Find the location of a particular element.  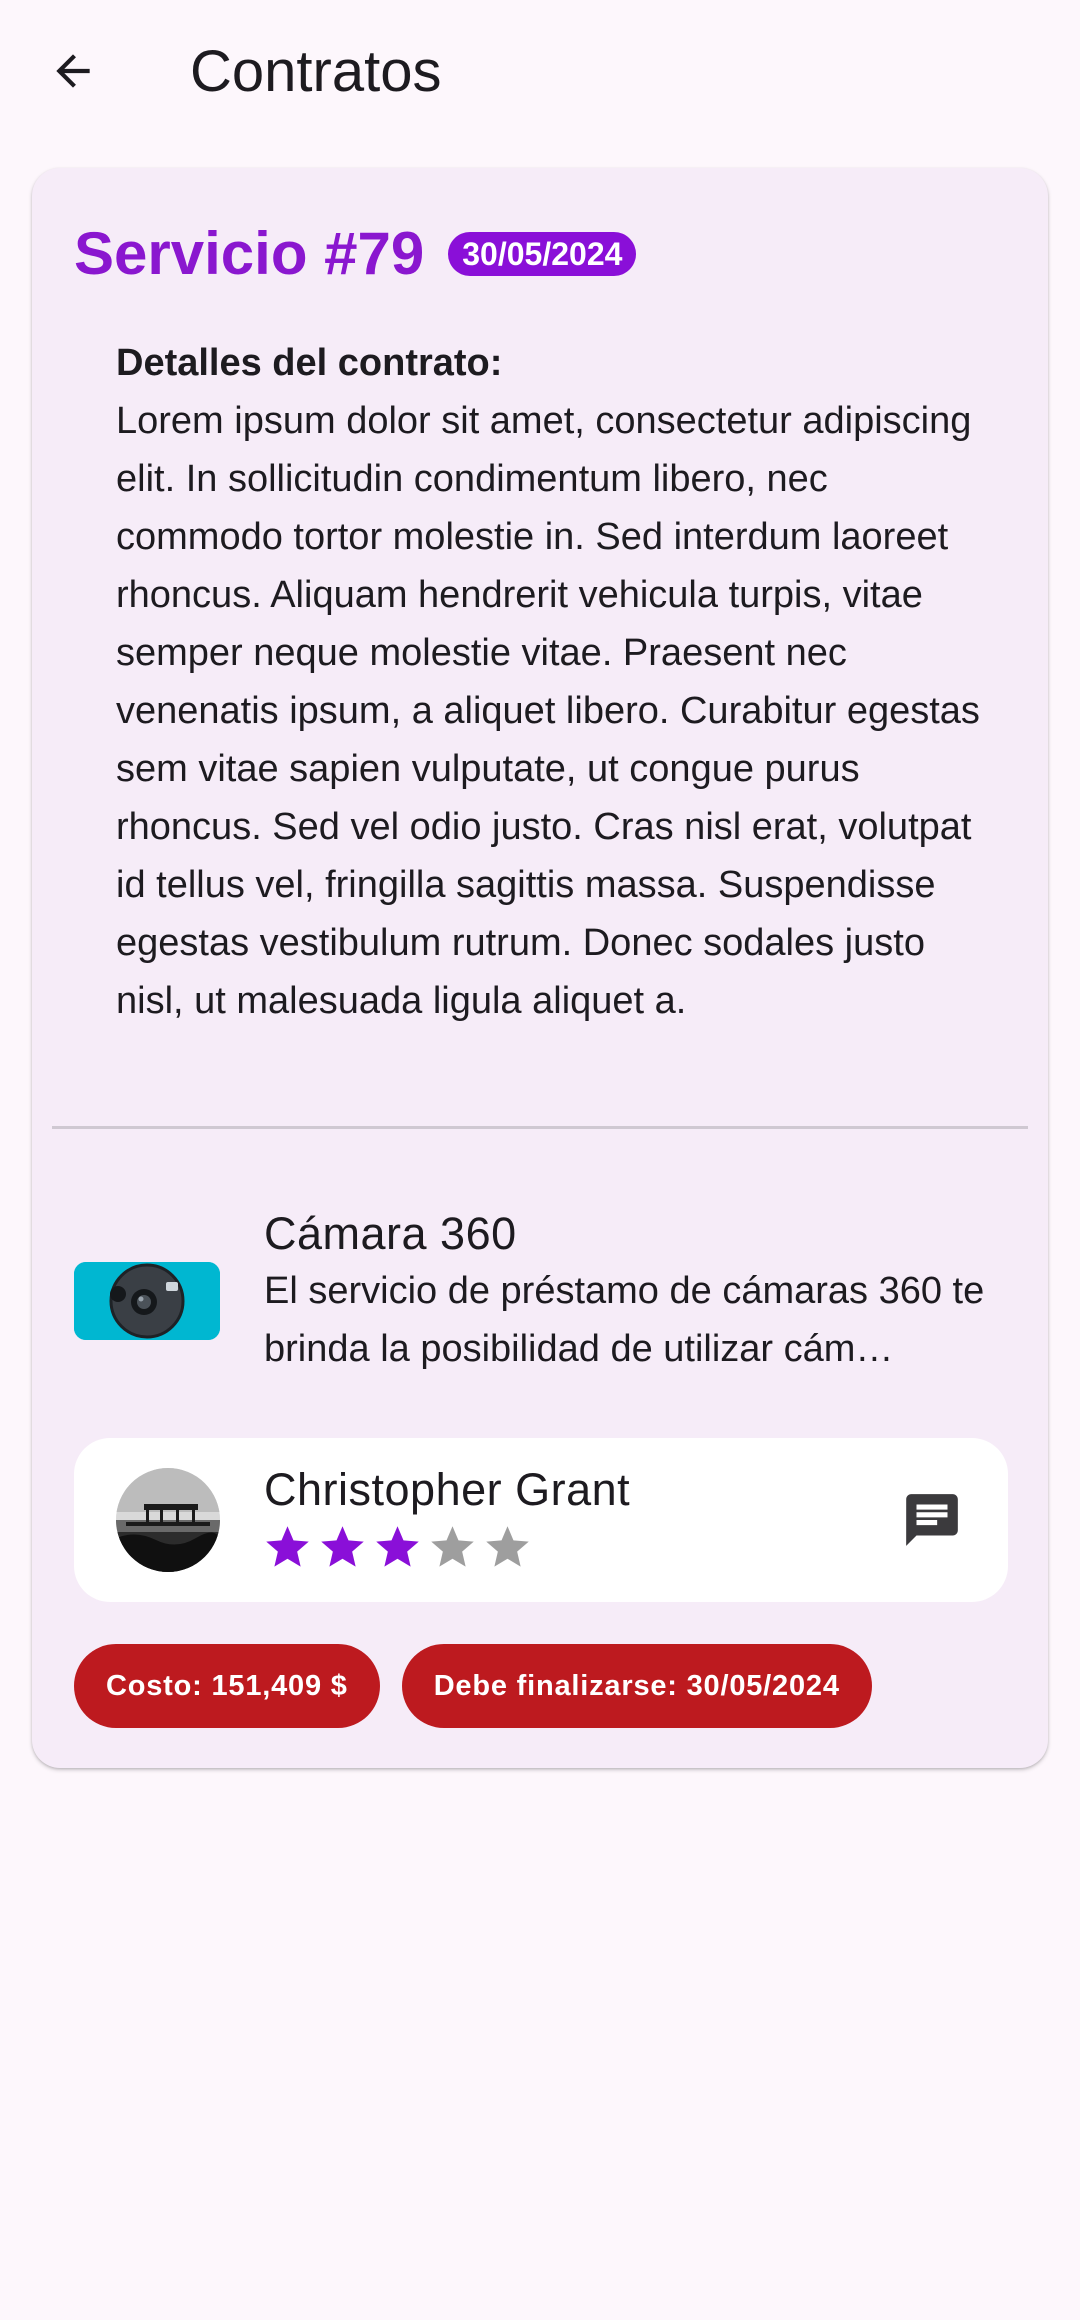

divider is located at coordinates (540, 1127).